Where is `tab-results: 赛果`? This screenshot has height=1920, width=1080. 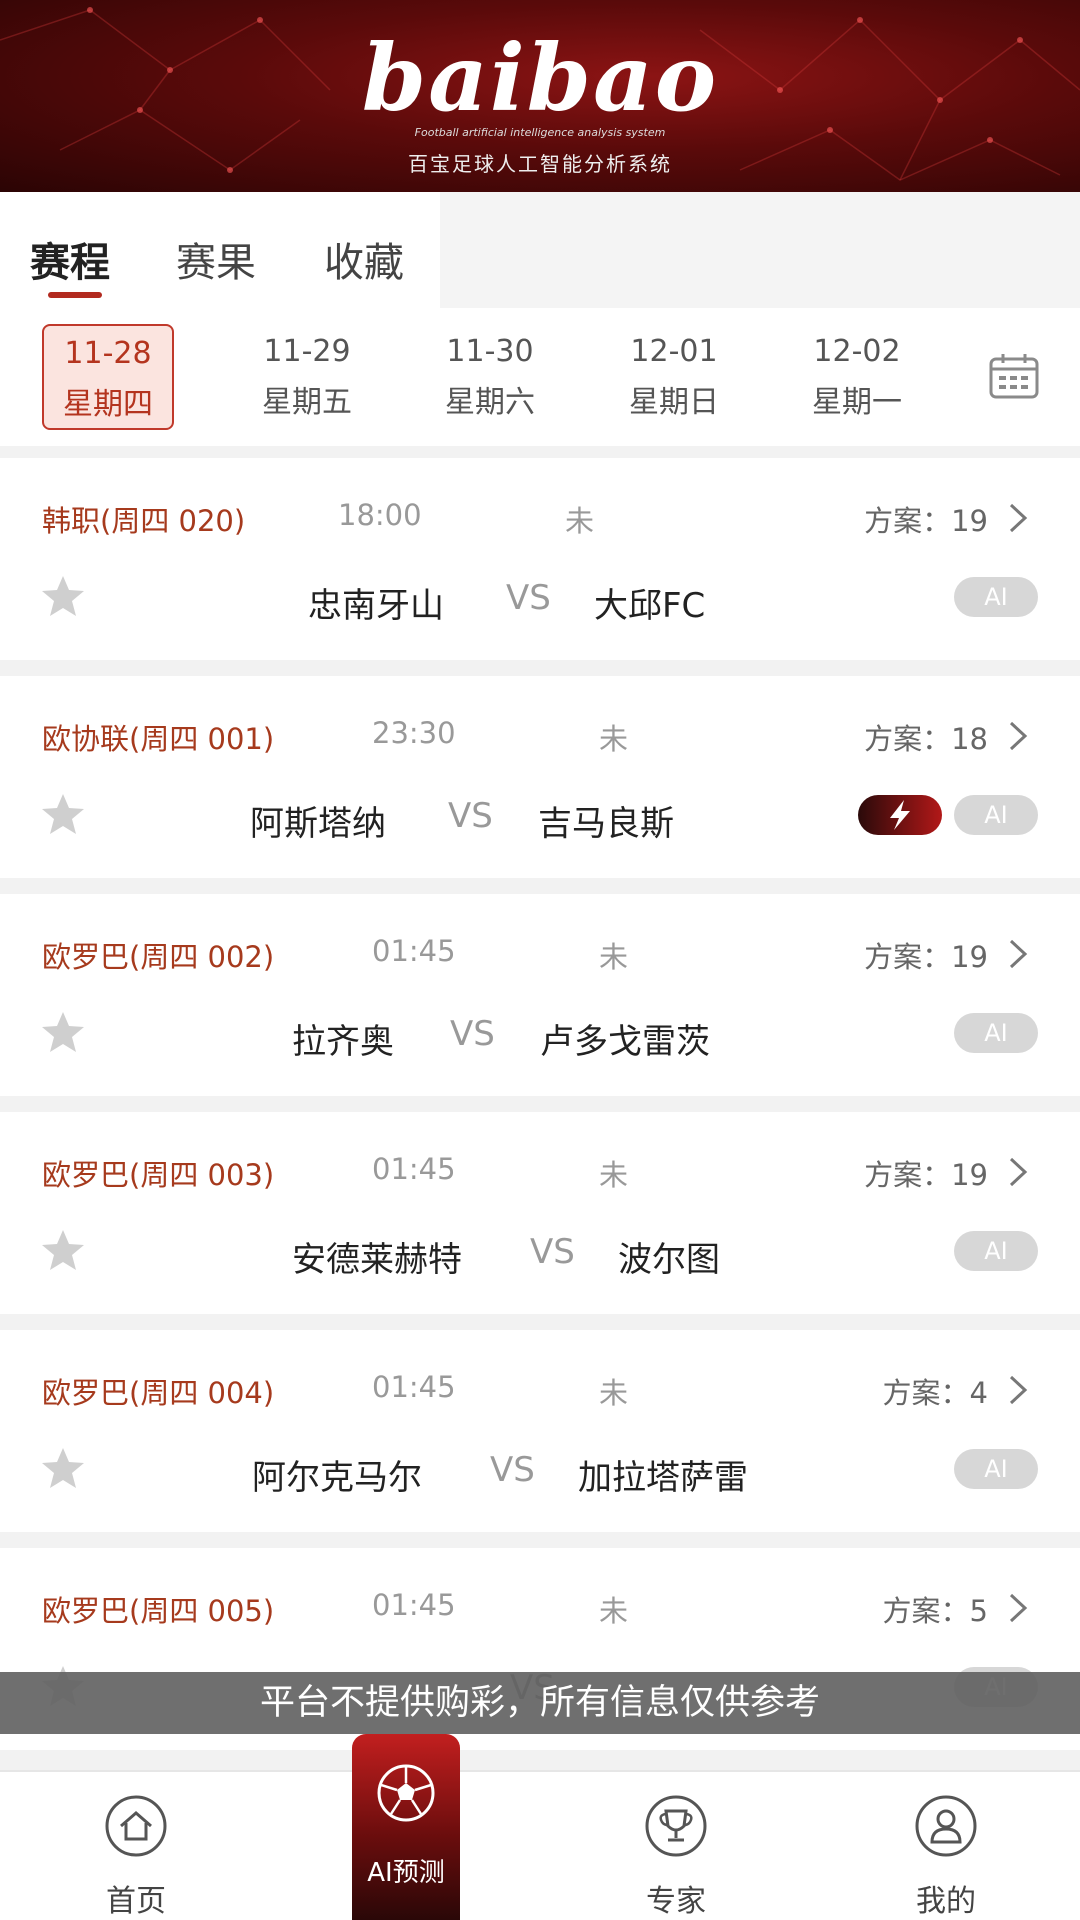
tab-results: 赛果 is located at coordinates (216, 259).